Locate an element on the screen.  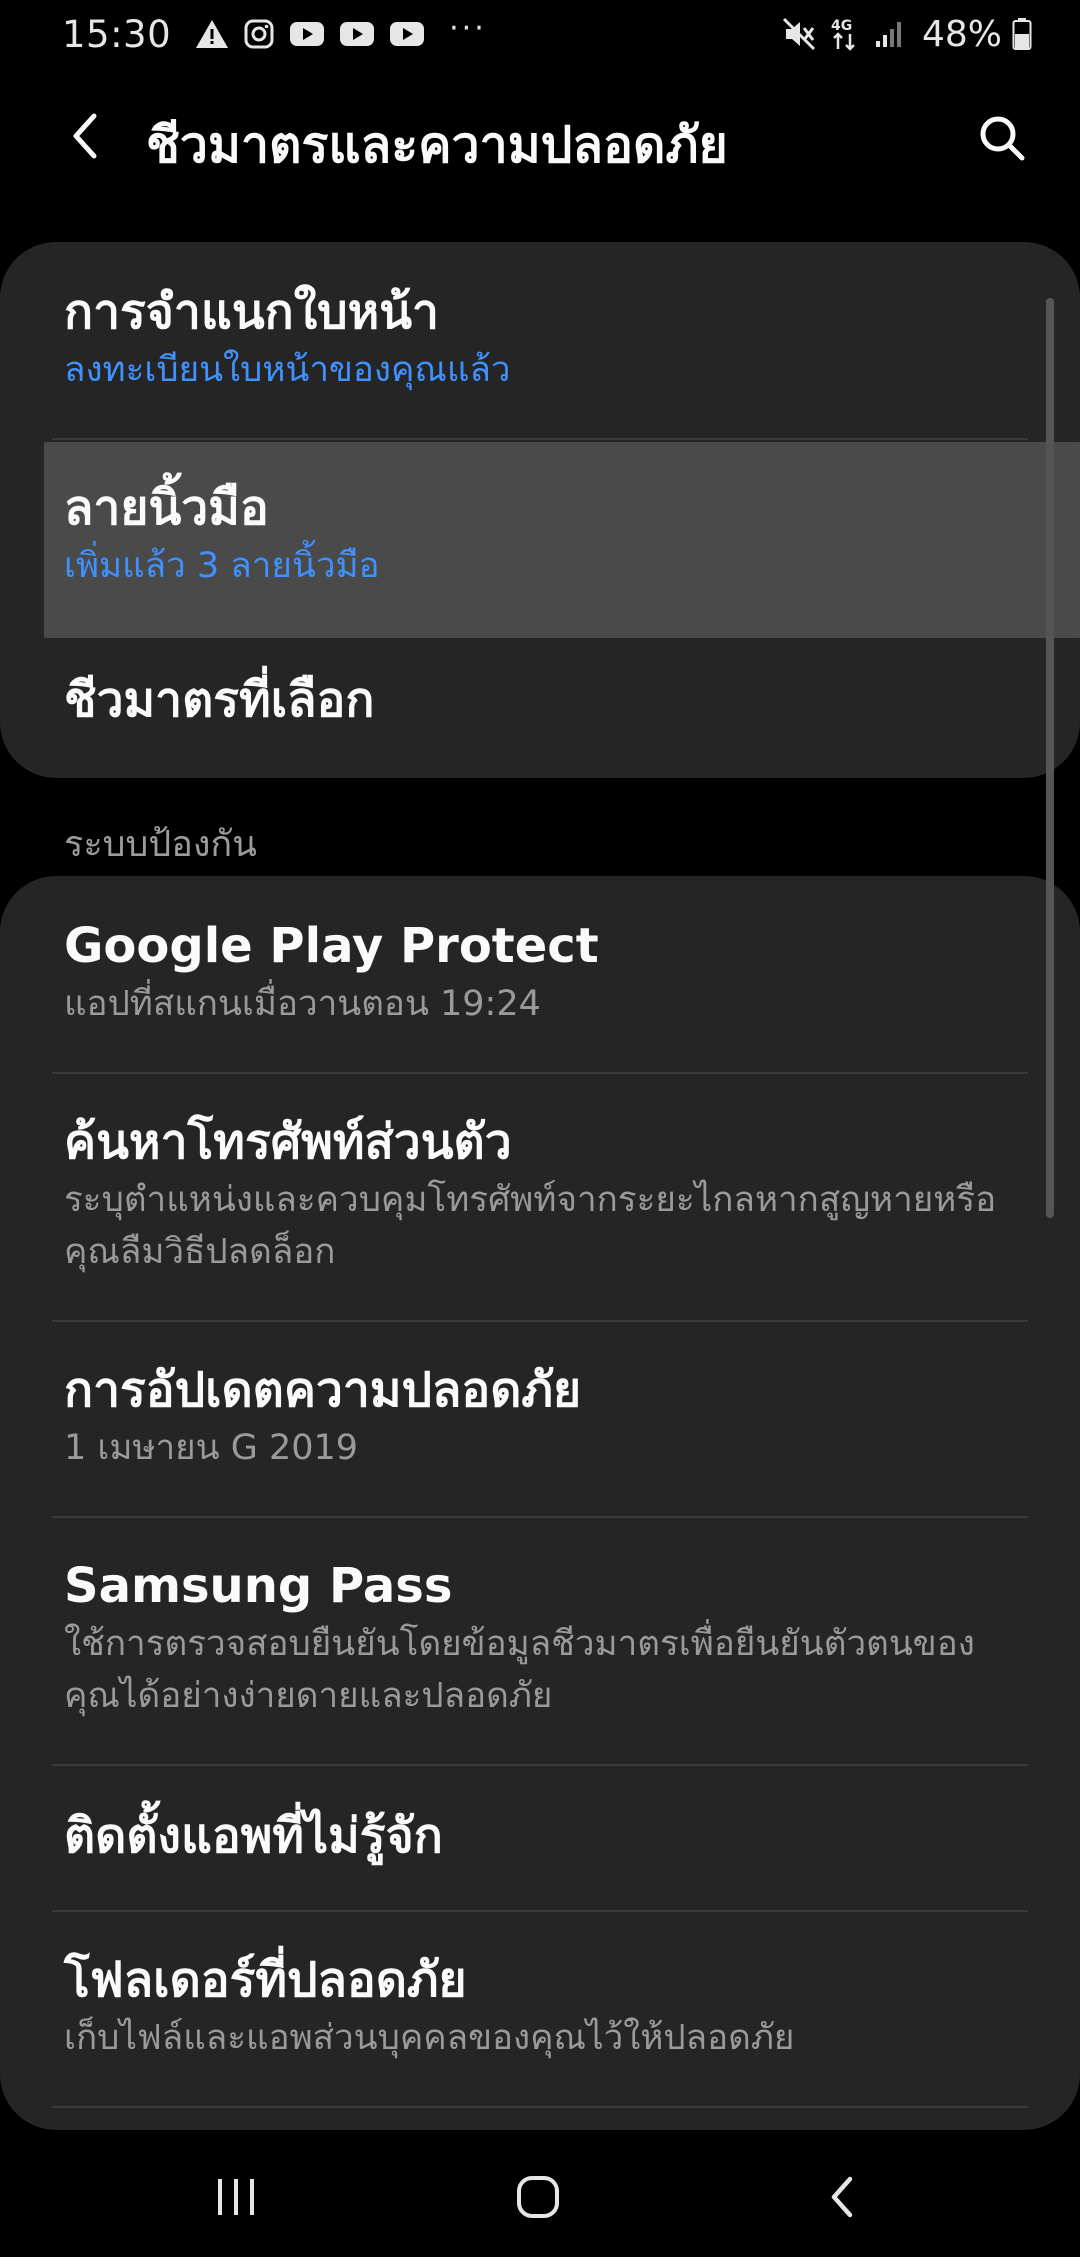
back-icon is located at coordinates (85, 136).